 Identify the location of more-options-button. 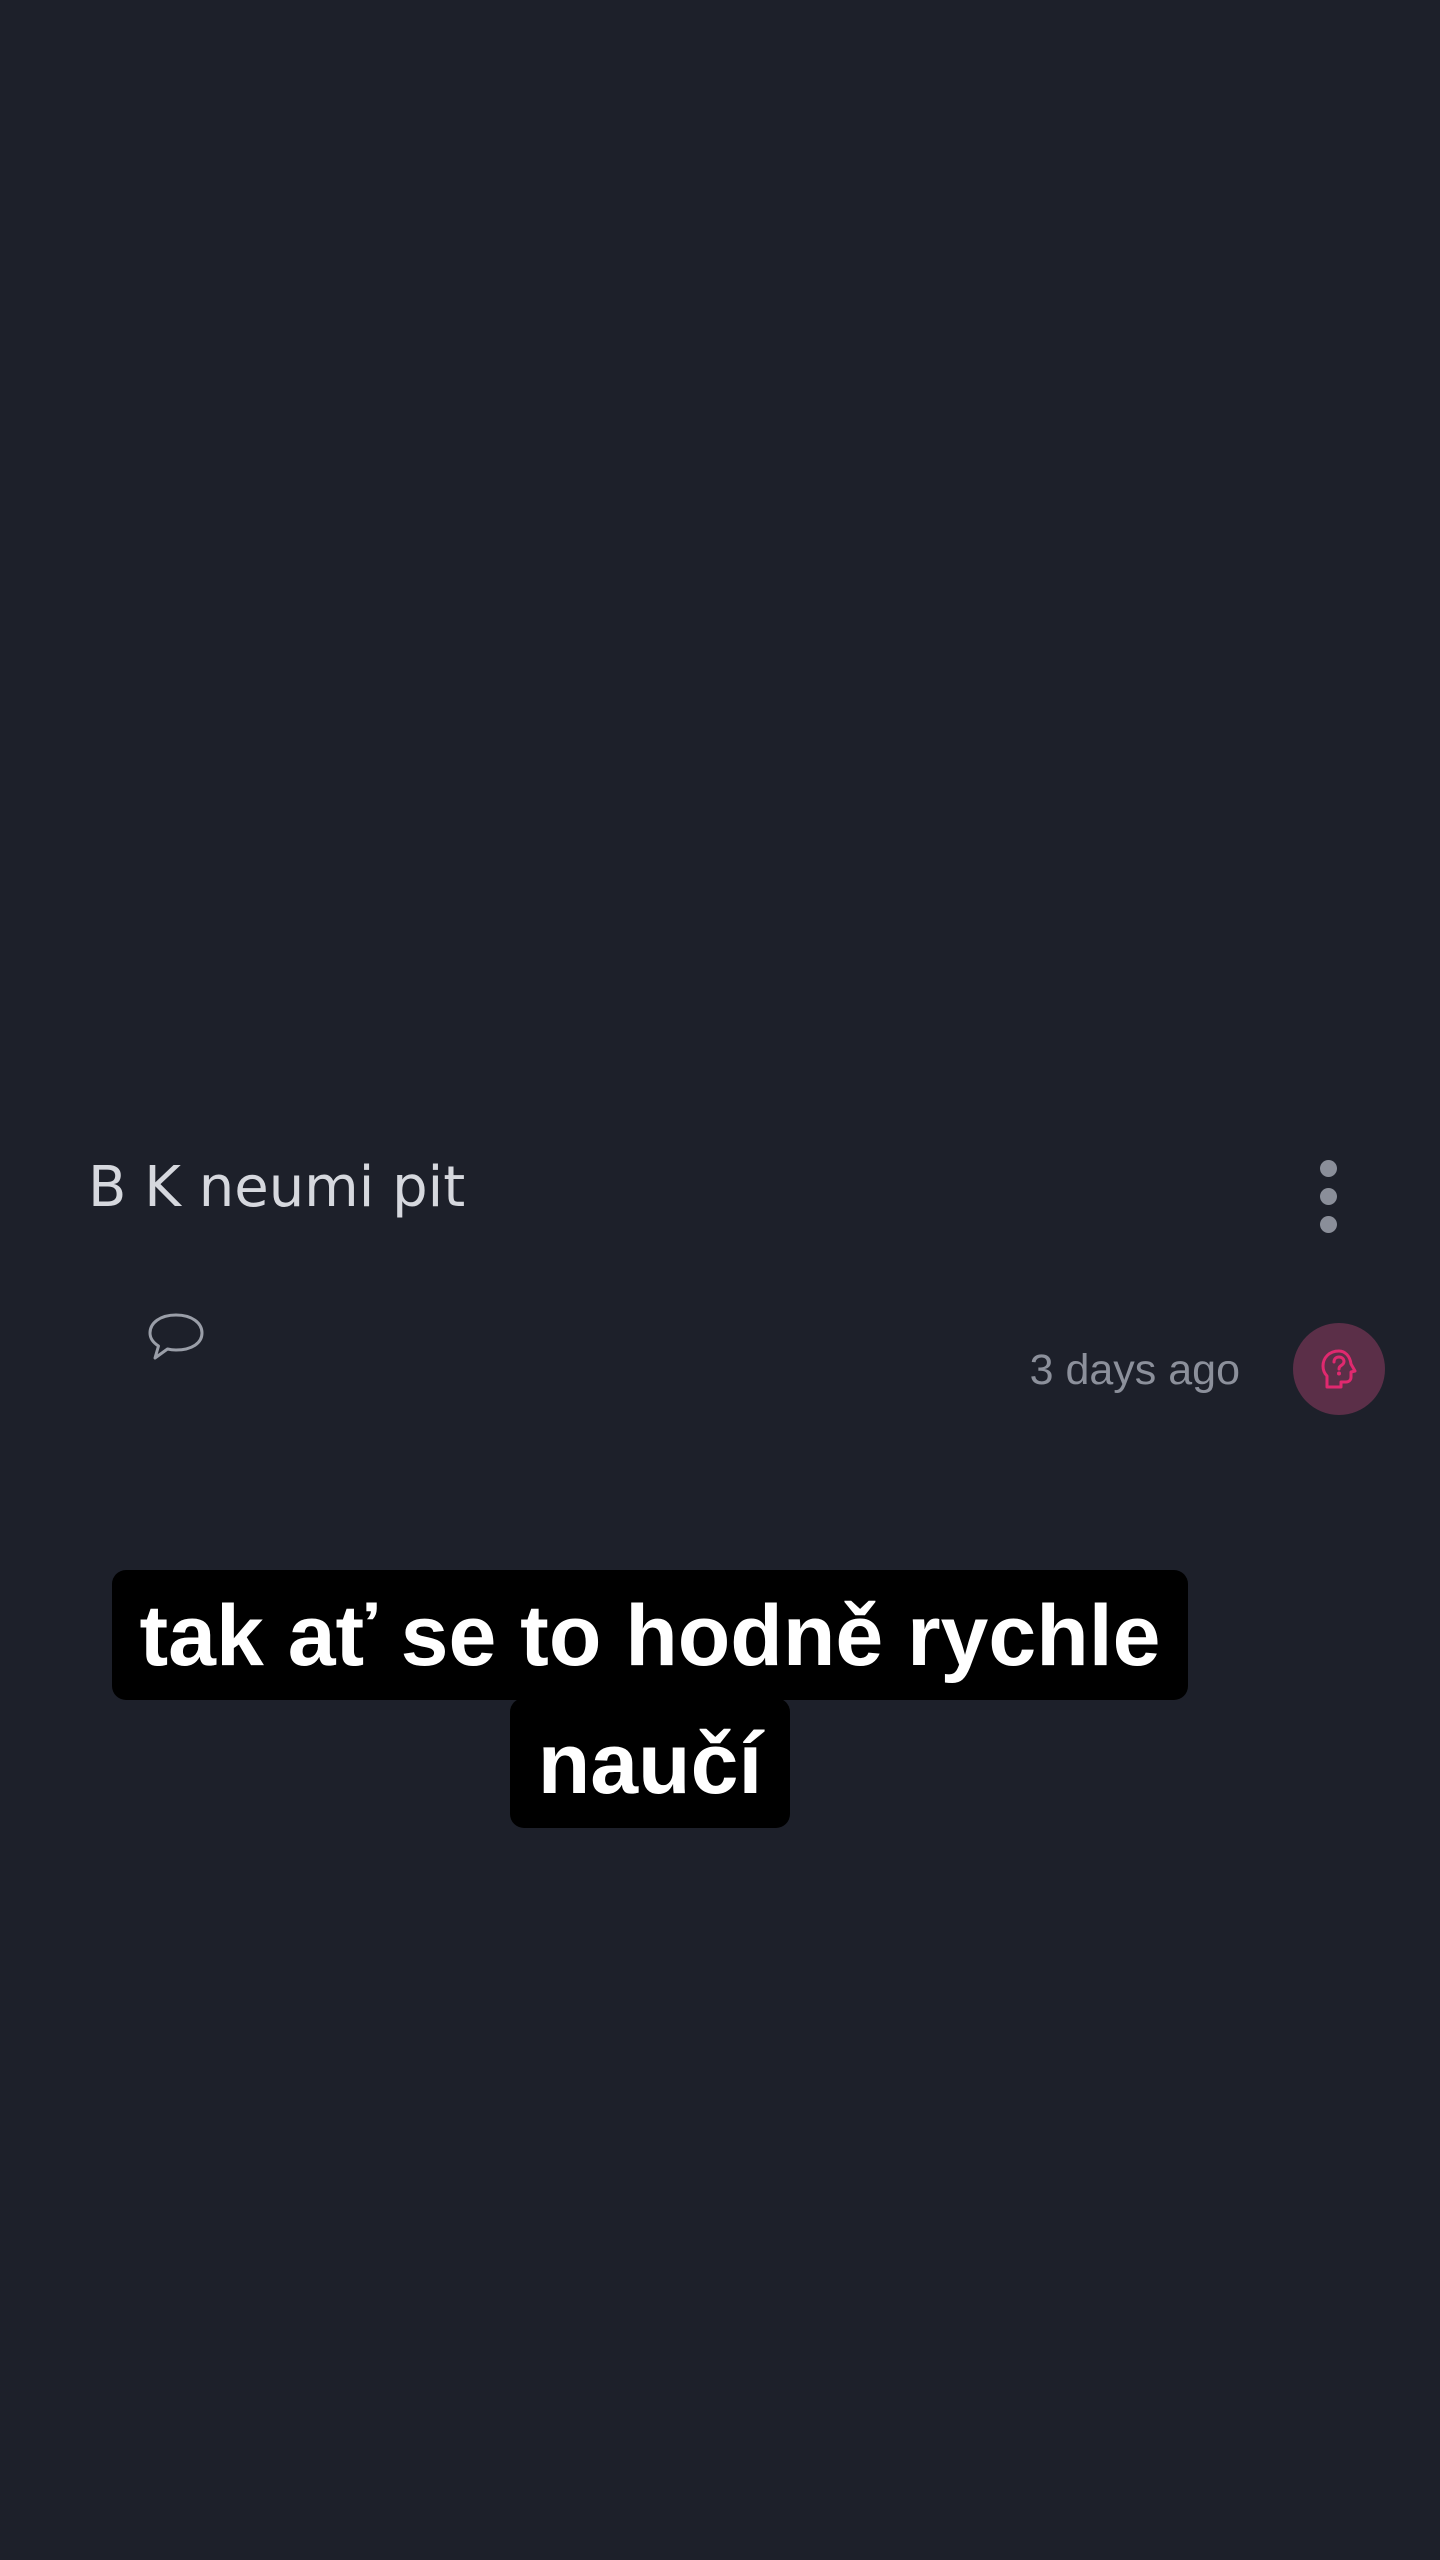
(1328, 1196).